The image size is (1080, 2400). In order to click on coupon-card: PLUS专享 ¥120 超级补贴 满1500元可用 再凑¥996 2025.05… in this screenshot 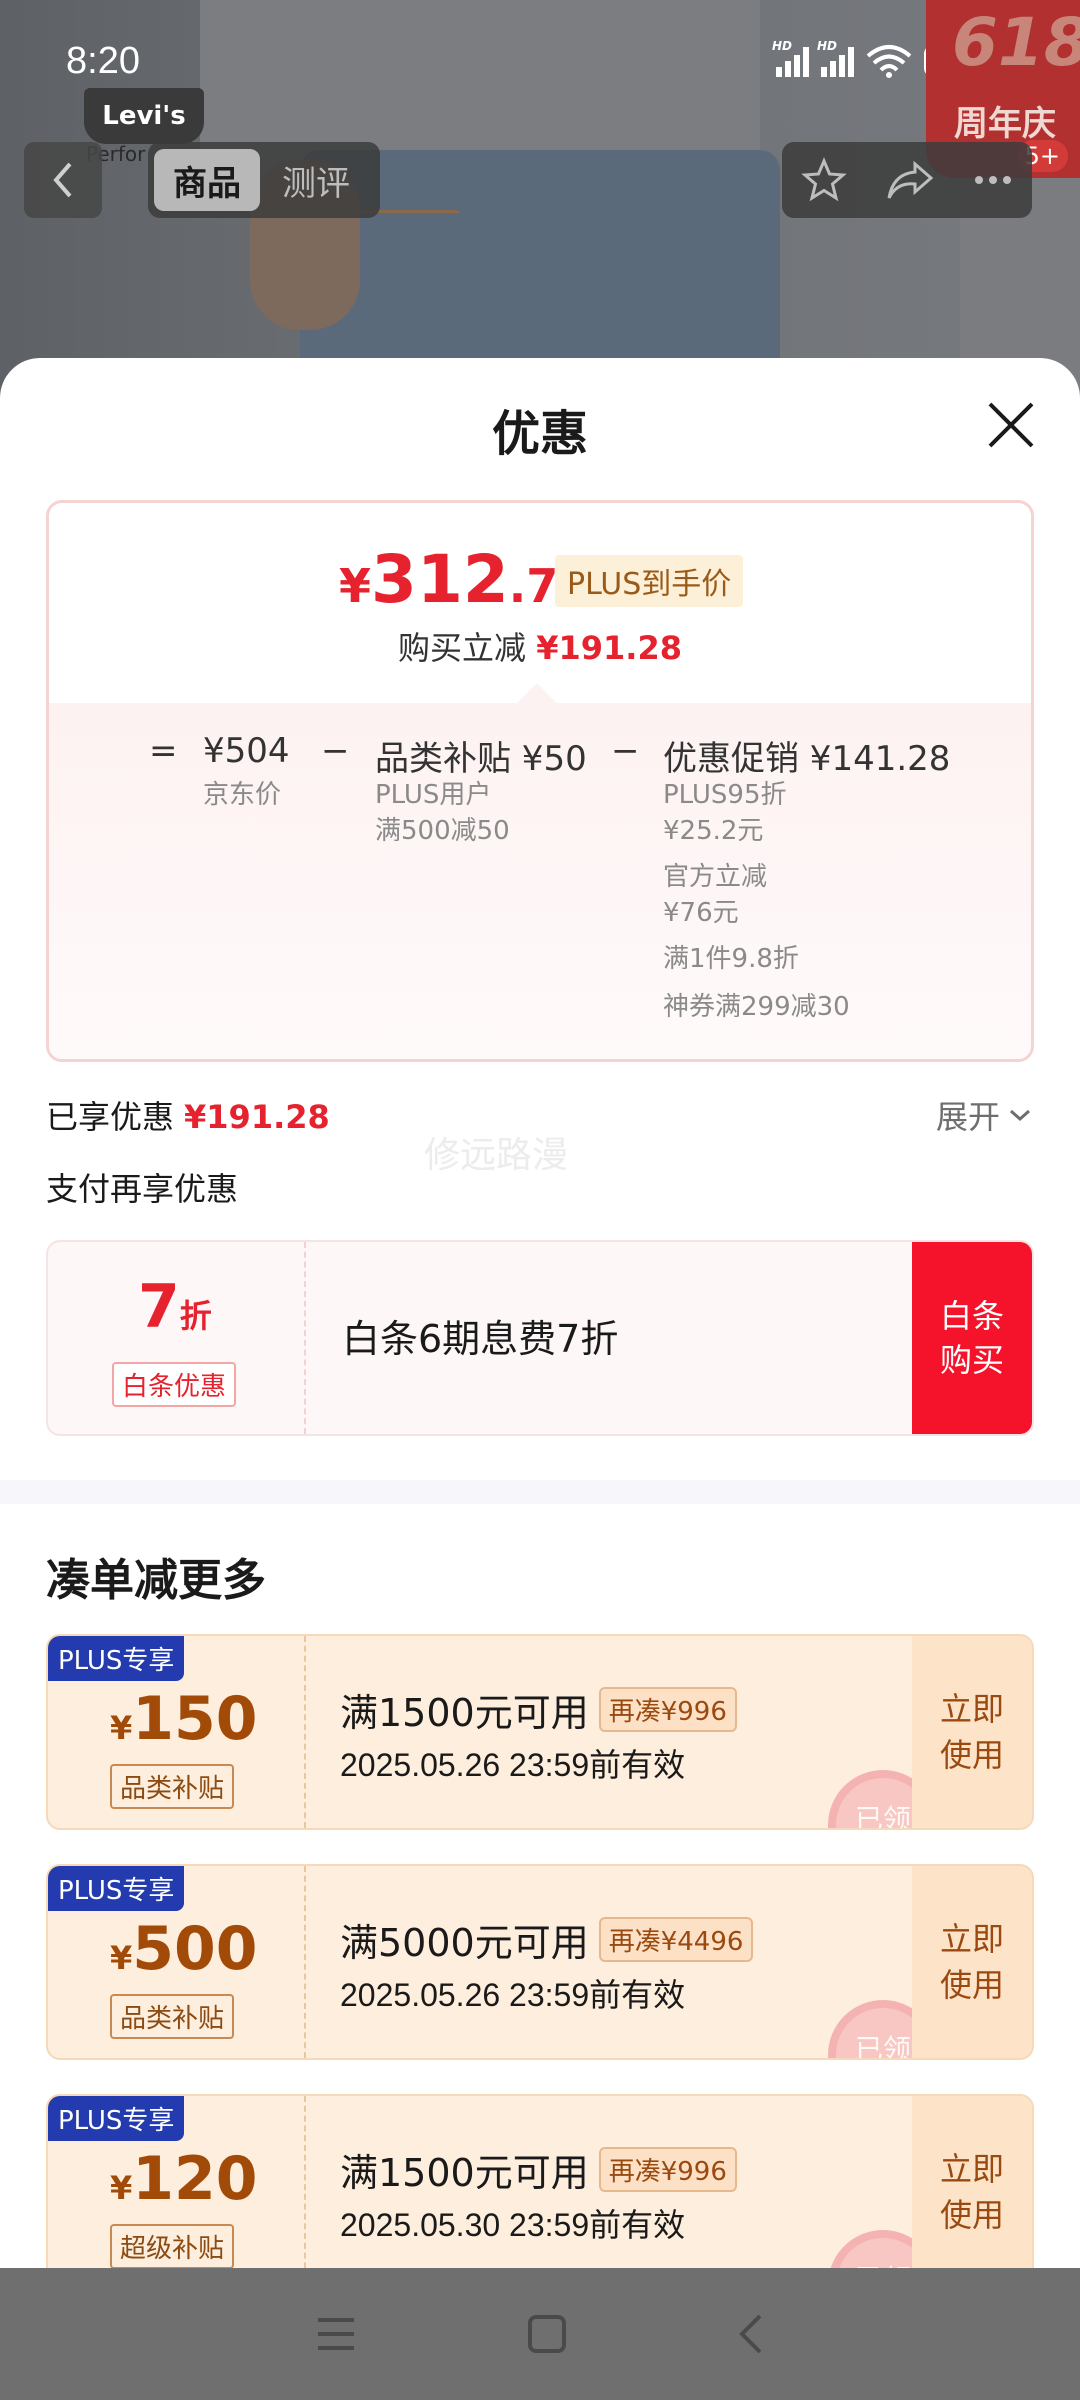, I will do `click(540, 2181)`.